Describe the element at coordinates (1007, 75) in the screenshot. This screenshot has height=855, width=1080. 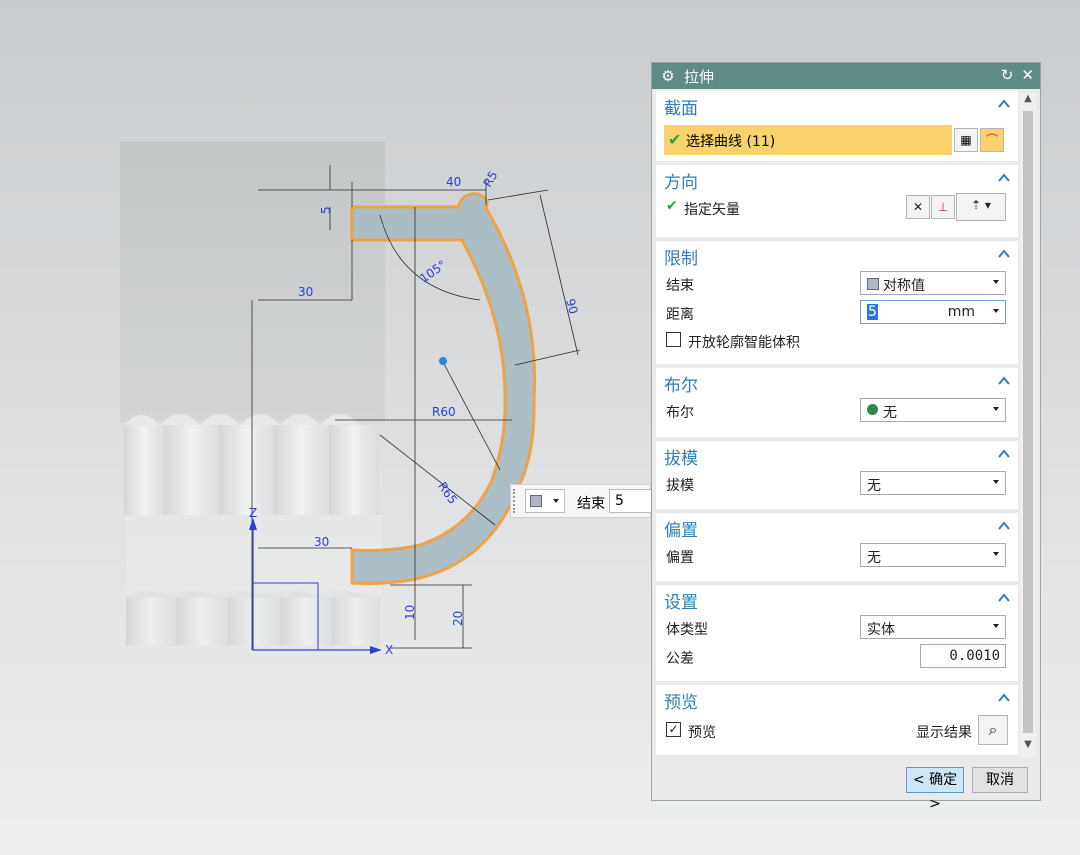
I see `reset-icon: ↻` at that location.